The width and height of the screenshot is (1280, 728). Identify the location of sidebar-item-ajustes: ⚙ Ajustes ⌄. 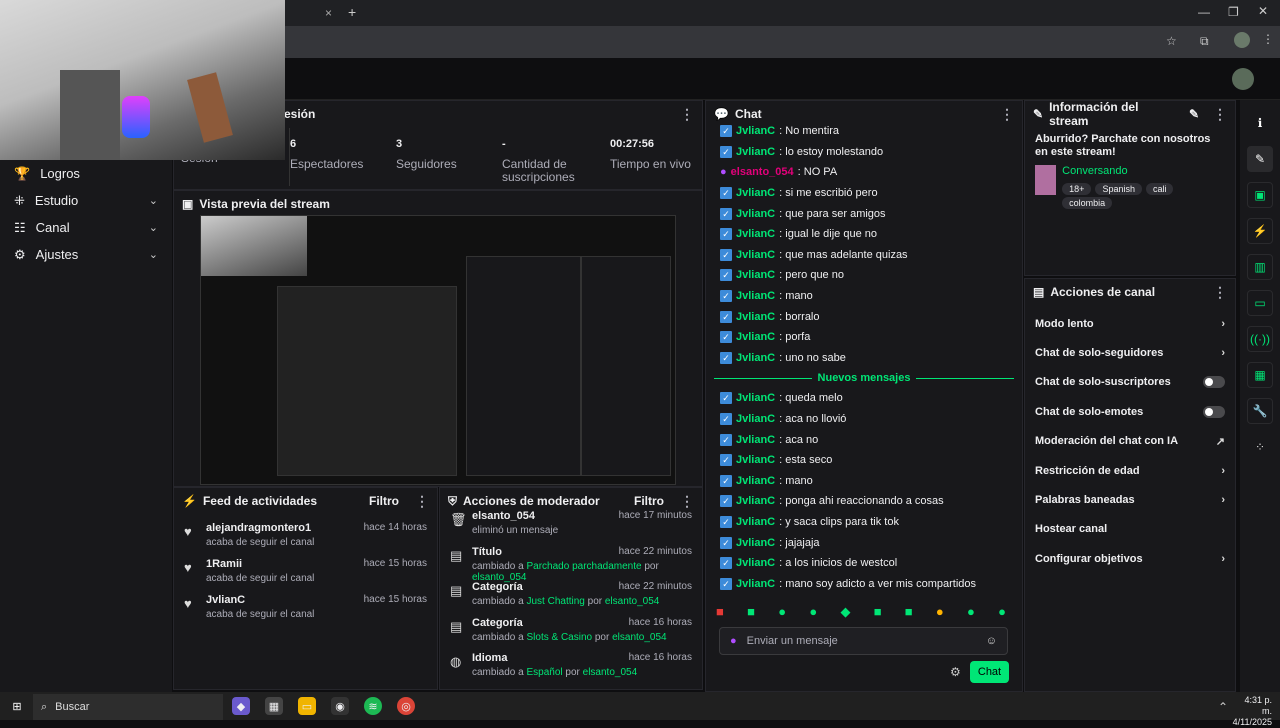
(86, 254).